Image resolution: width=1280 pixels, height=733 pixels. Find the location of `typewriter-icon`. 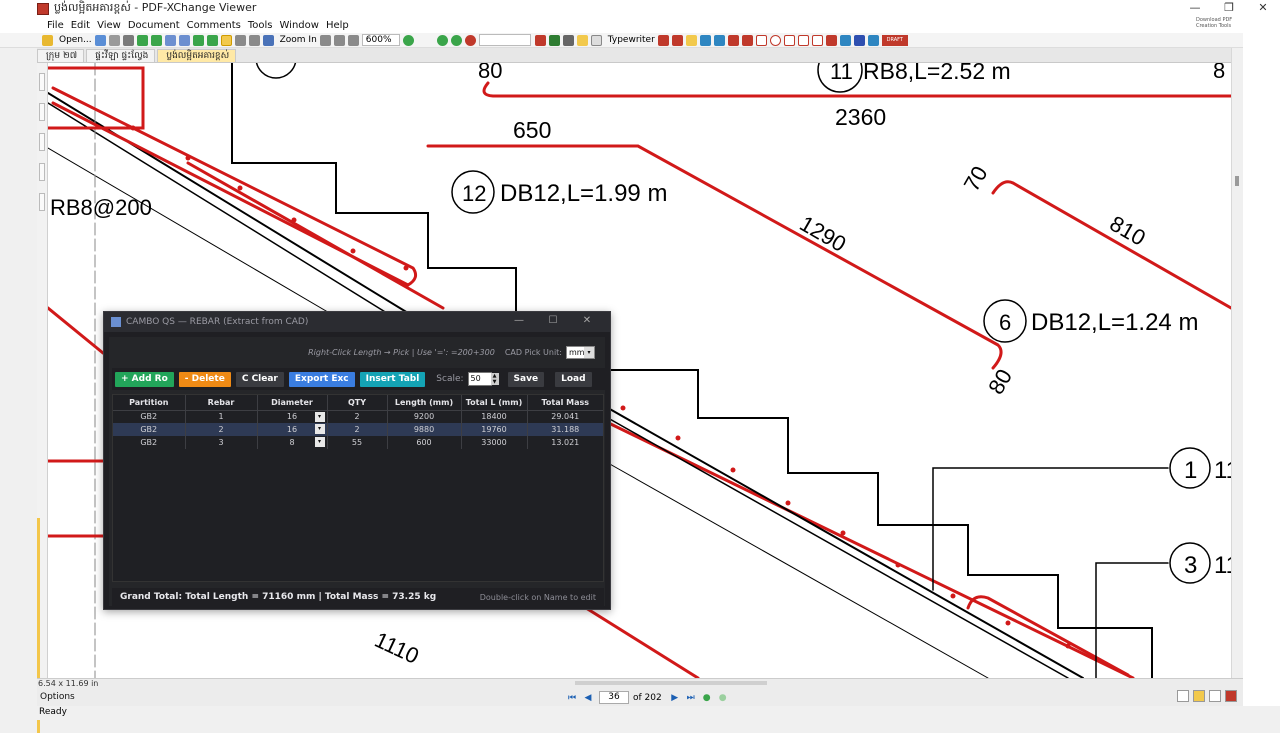

typewriter-icon is located at coordinates (596, 40).